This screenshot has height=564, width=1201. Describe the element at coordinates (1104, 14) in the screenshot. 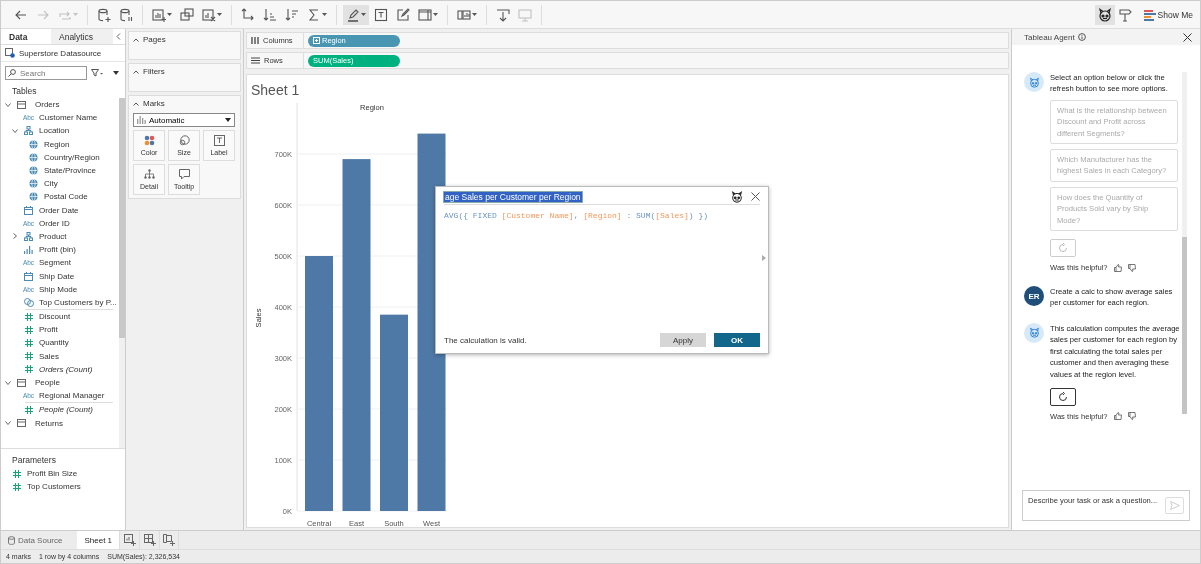

I see `agent-button` at that location.